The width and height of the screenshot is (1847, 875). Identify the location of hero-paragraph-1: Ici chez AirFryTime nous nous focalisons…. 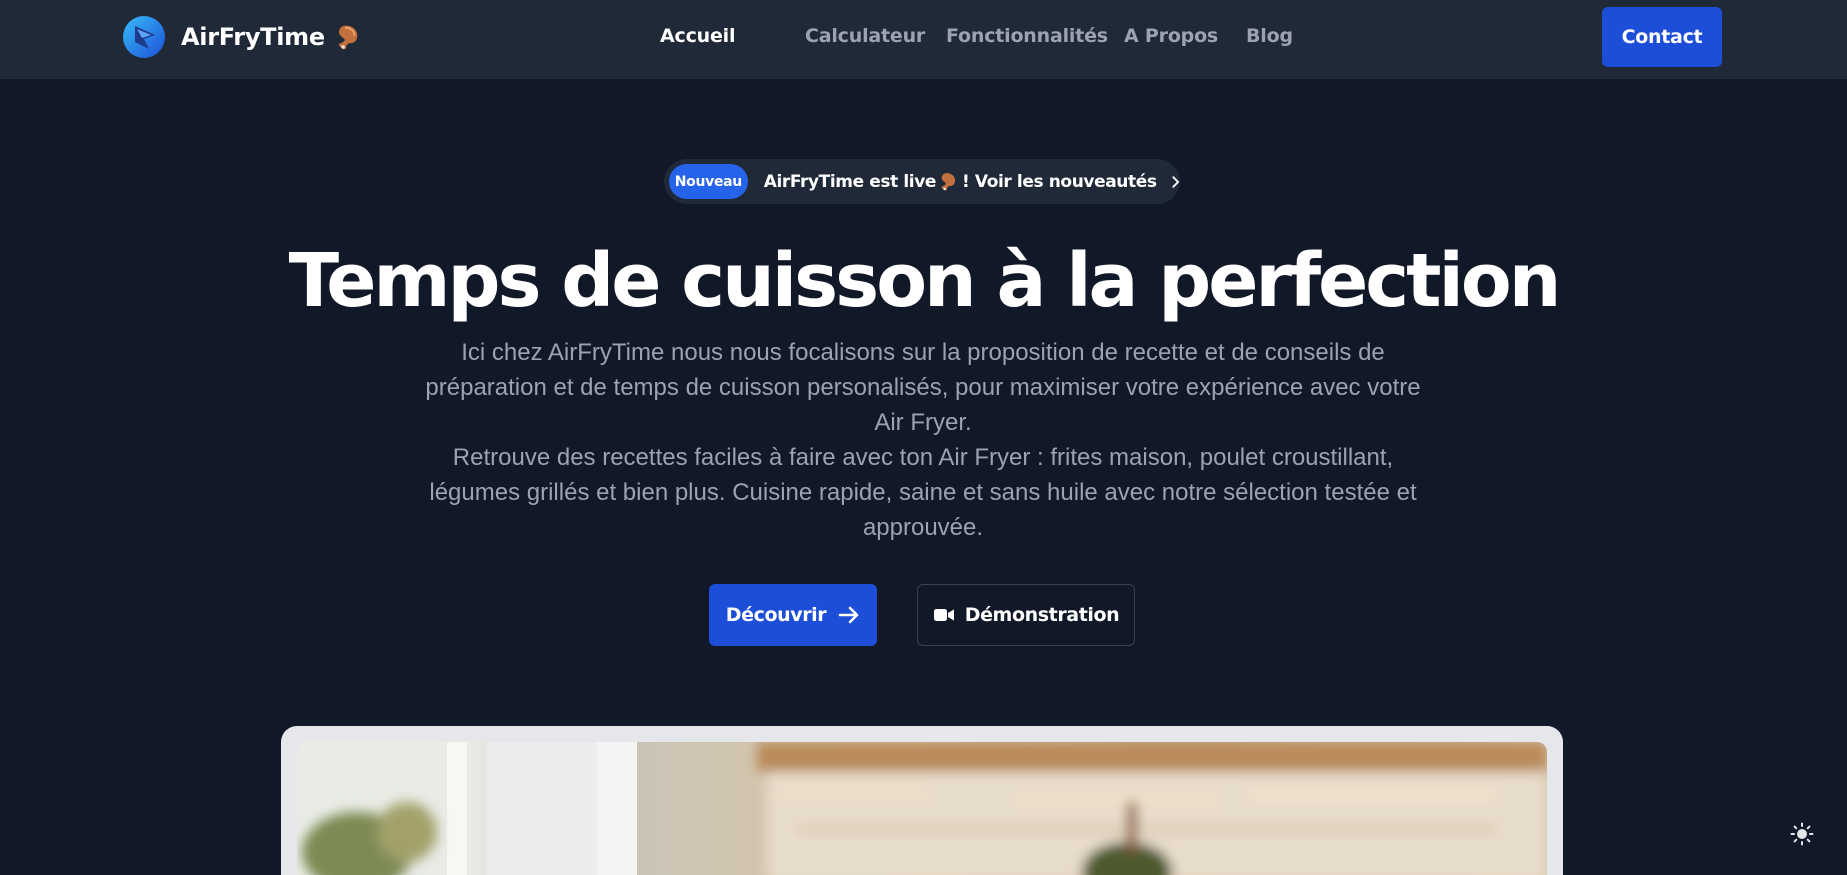
(923, 387).